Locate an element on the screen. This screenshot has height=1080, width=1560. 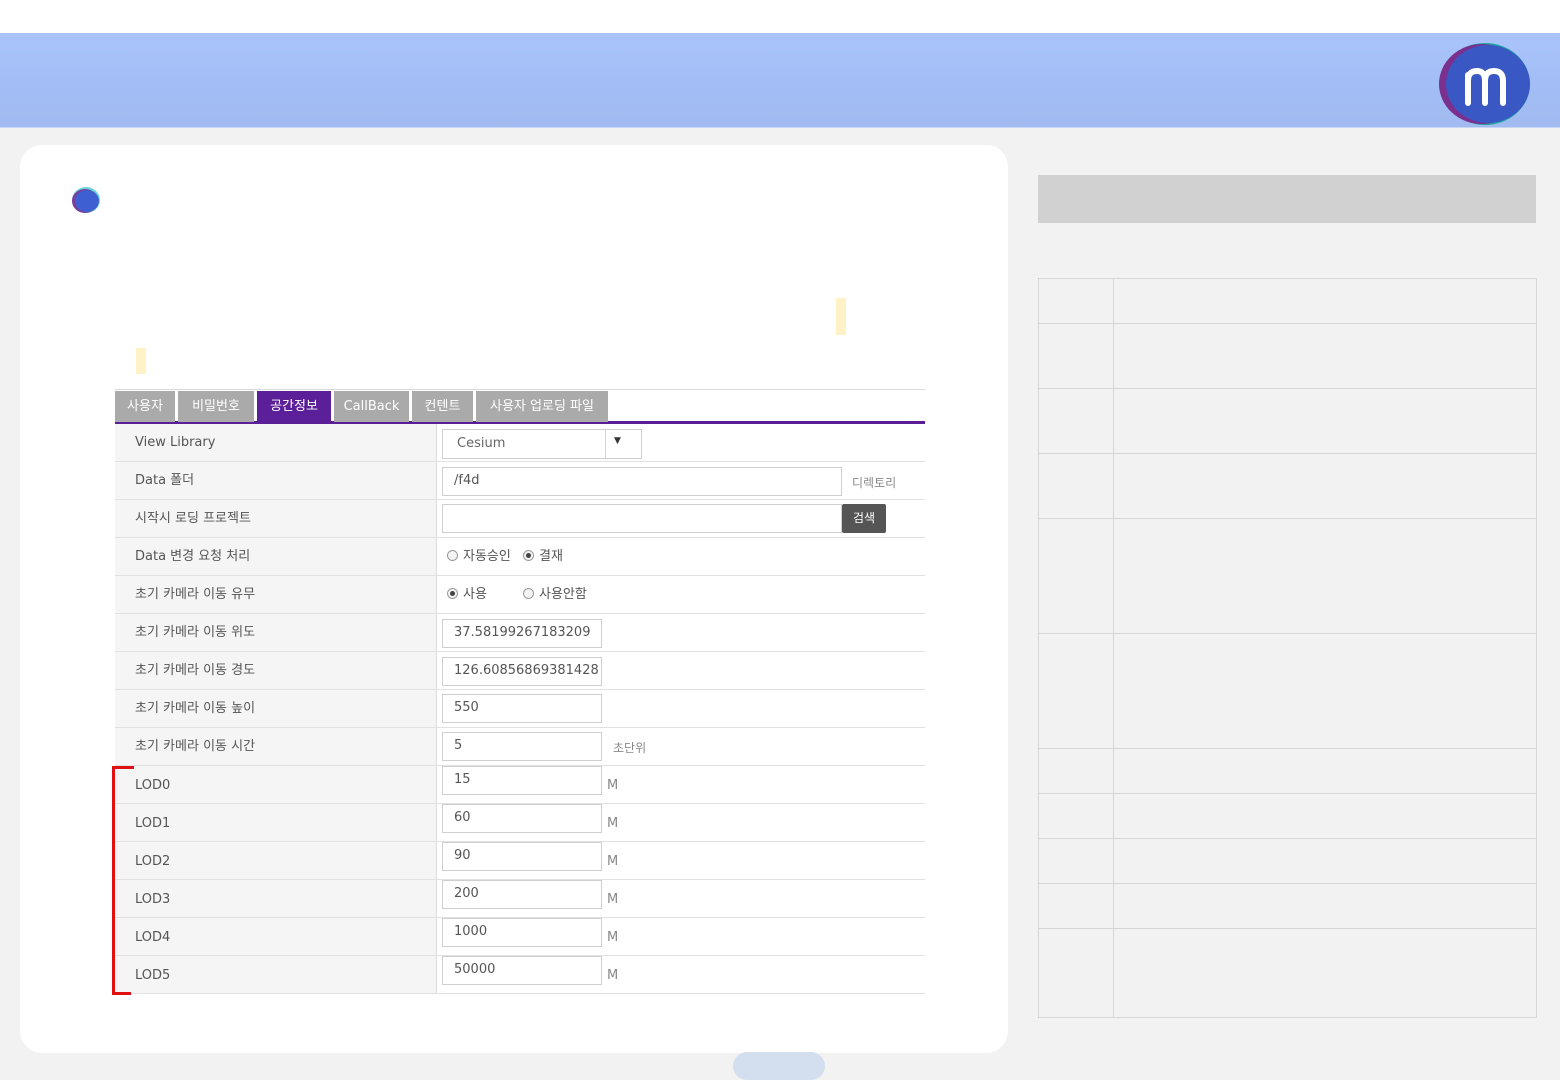
form-row-lod5: LOD5 50000 M is located at coordinates (520, 975).